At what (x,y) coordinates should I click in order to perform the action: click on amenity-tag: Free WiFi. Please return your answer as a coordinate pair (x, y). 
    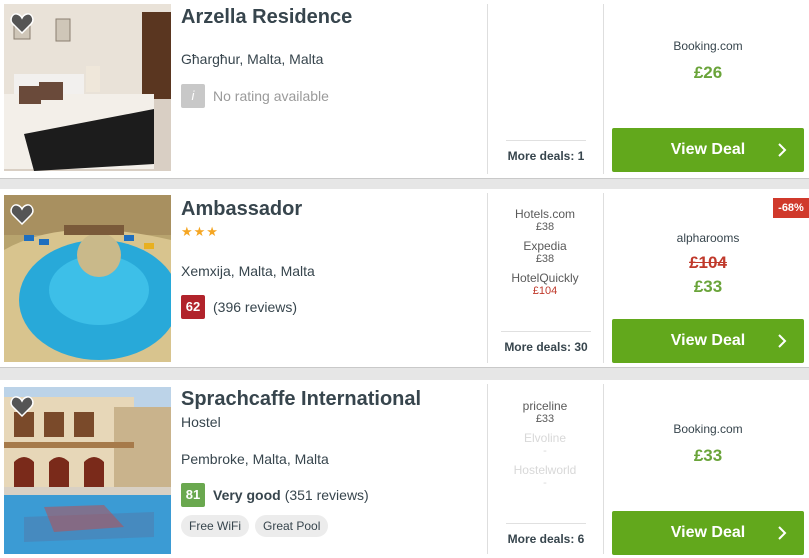
    Looking at the image, I should click on (215, 526).